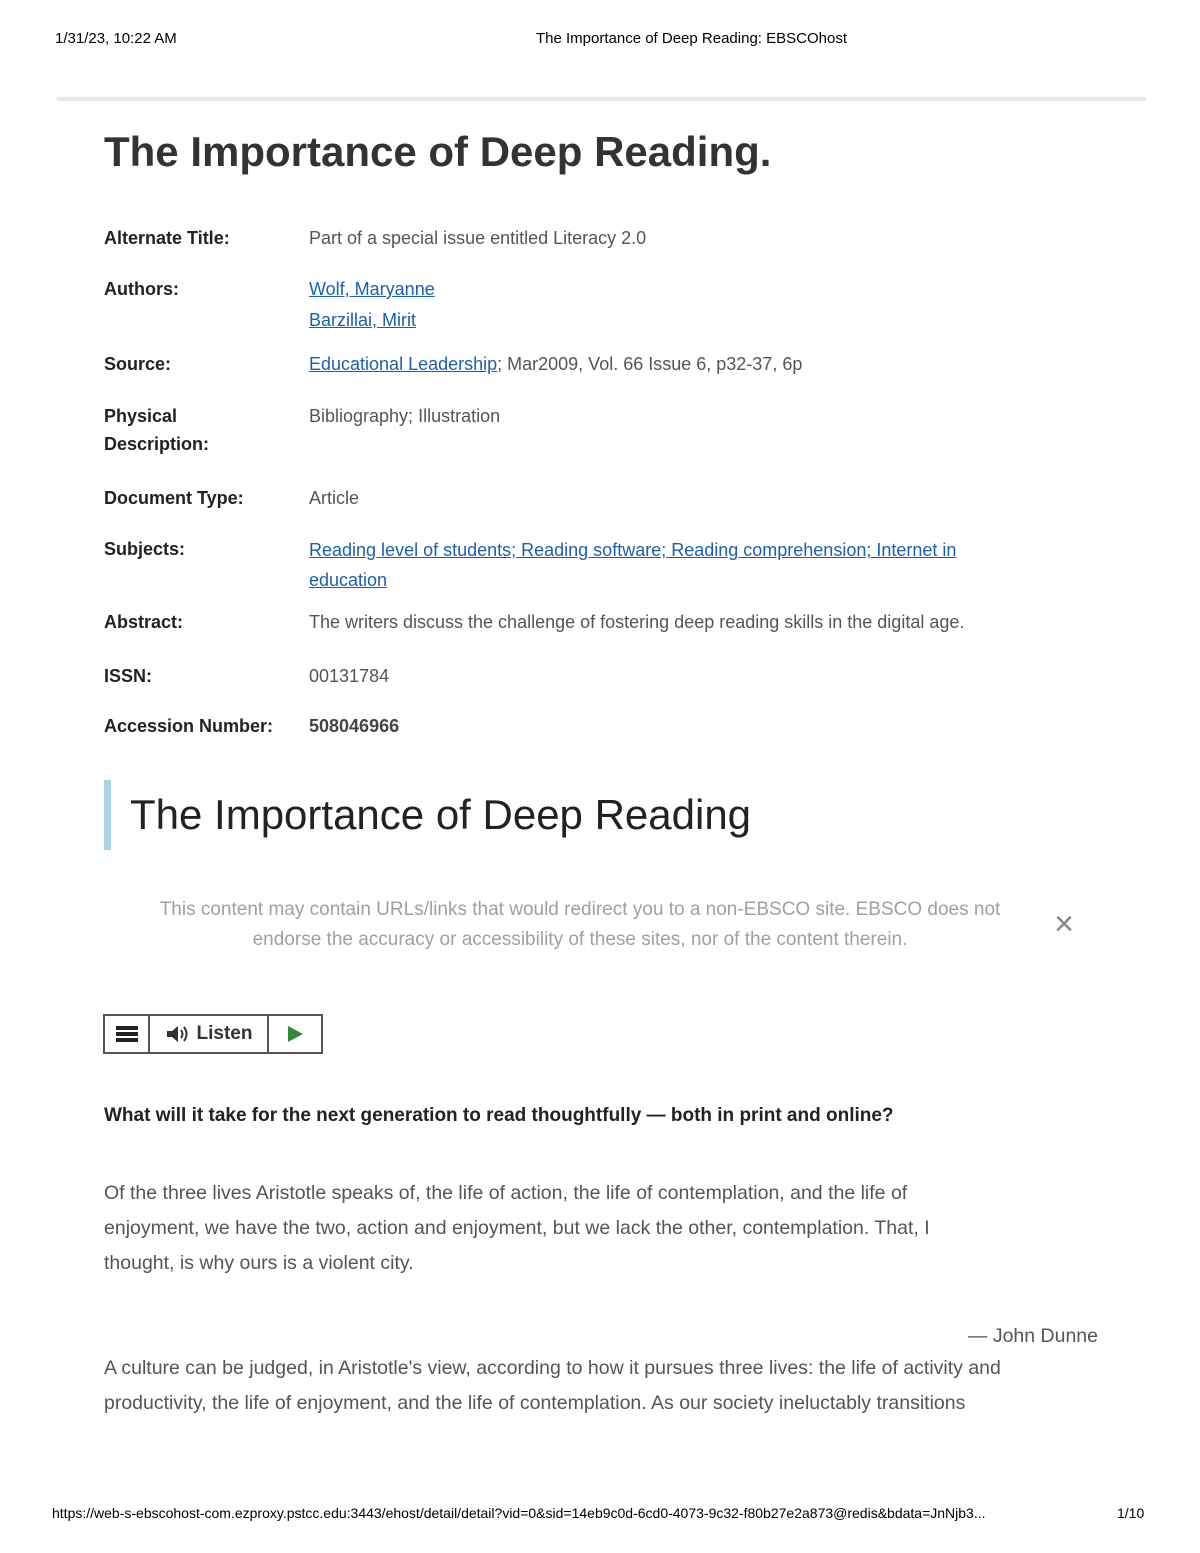  Describe the element at coordinates (362, 320) in the screenshot. I see `author-link: Barzillai, Mirit` at that location.